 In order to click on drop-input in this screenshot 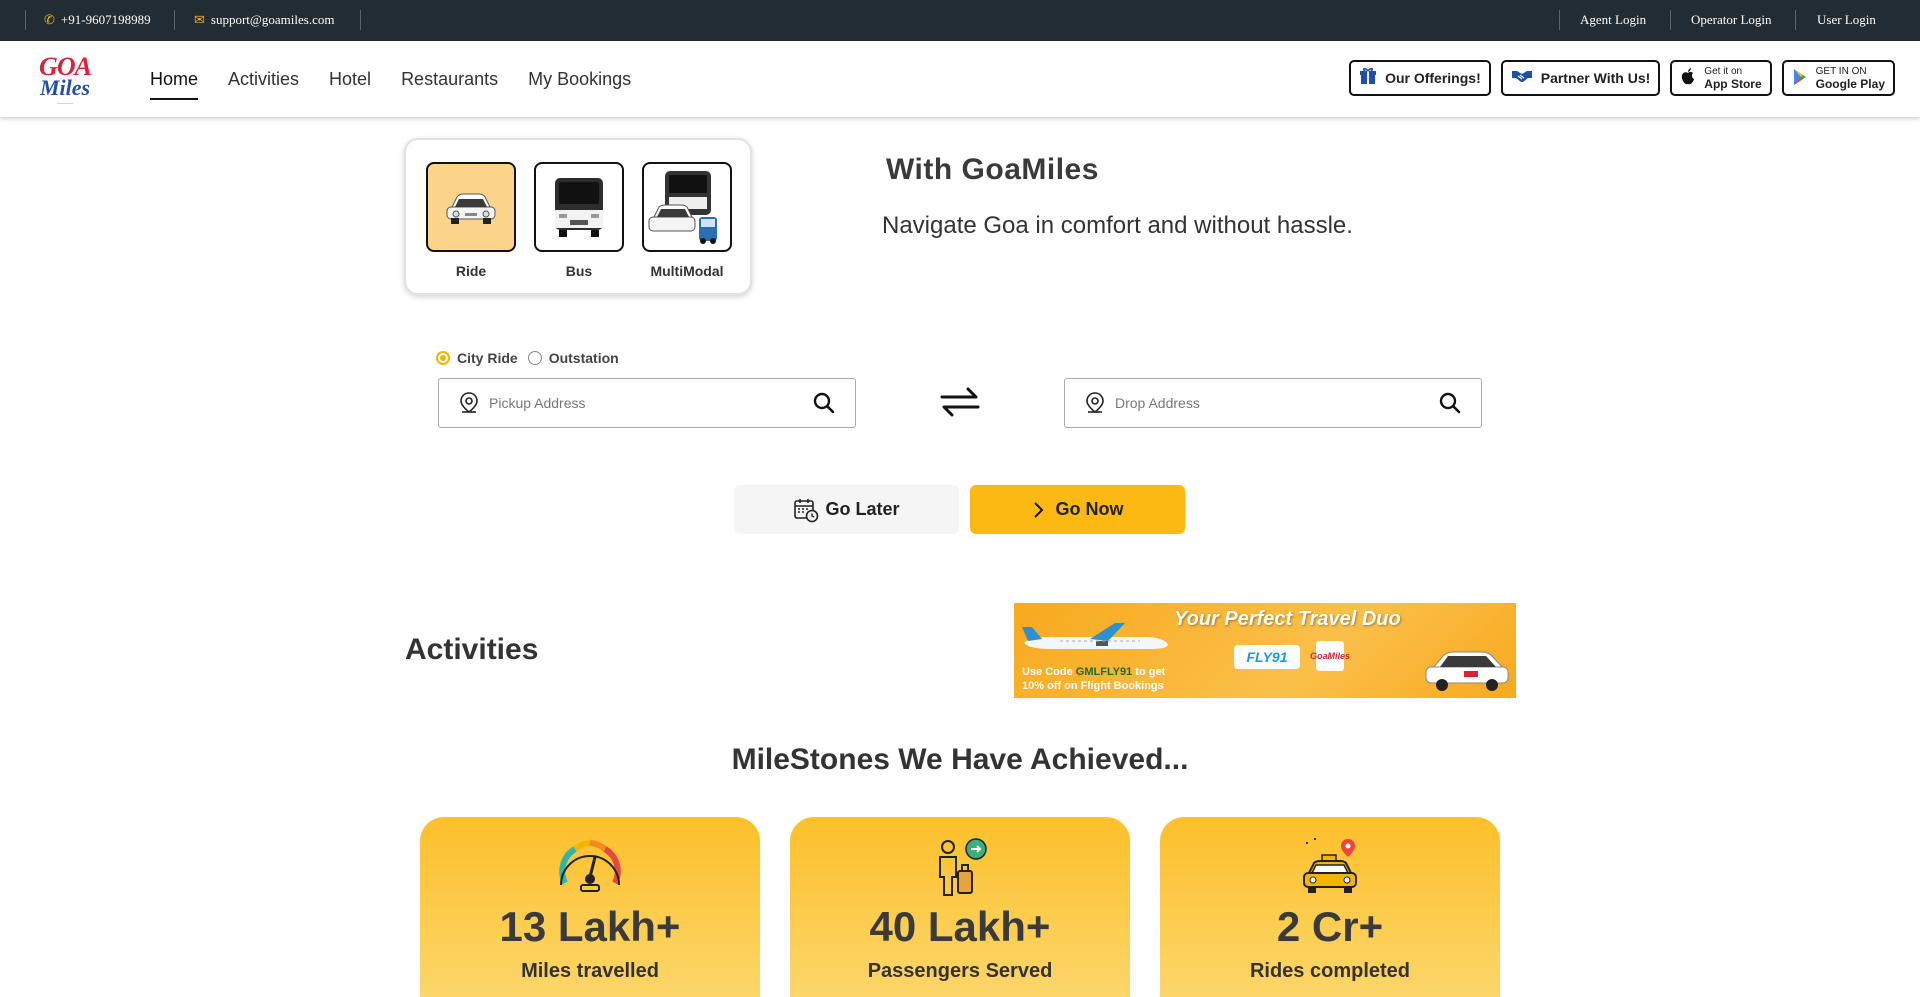, I will do `click(1277, 403)`.